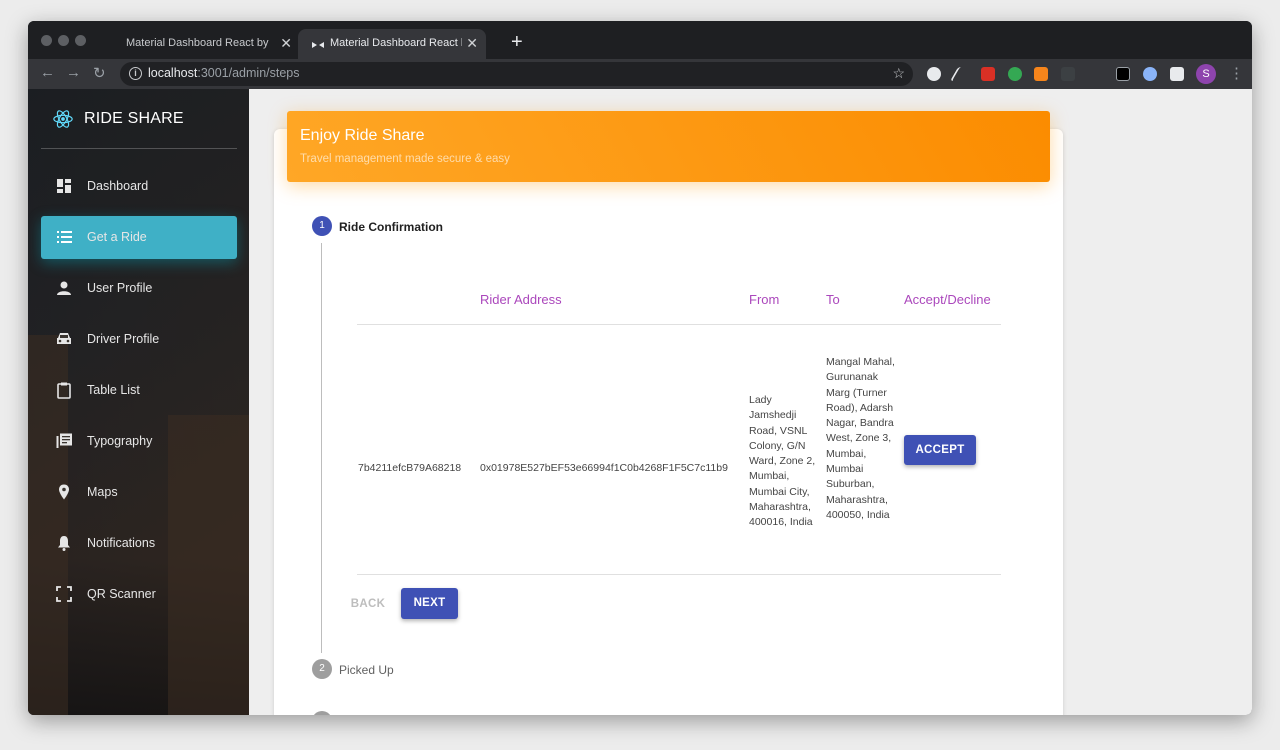  What do you see at coordinates (113, 390) in the screenshot?
I see `sidebar-item-label: Table List` at bounding box center [113, 390].